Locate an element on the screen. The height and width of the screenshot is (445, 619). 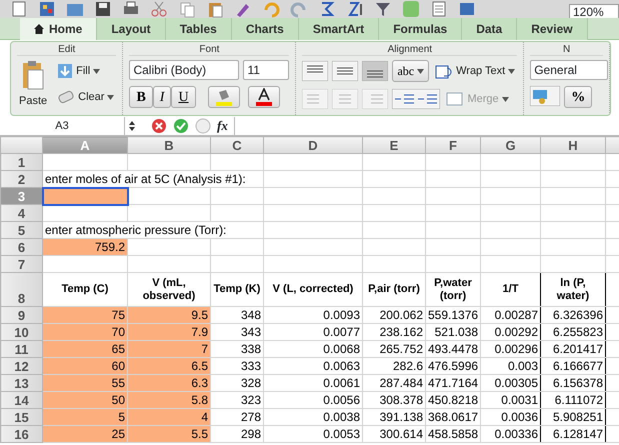
cell-text: 6.5 is located at coordinates (169, 366).